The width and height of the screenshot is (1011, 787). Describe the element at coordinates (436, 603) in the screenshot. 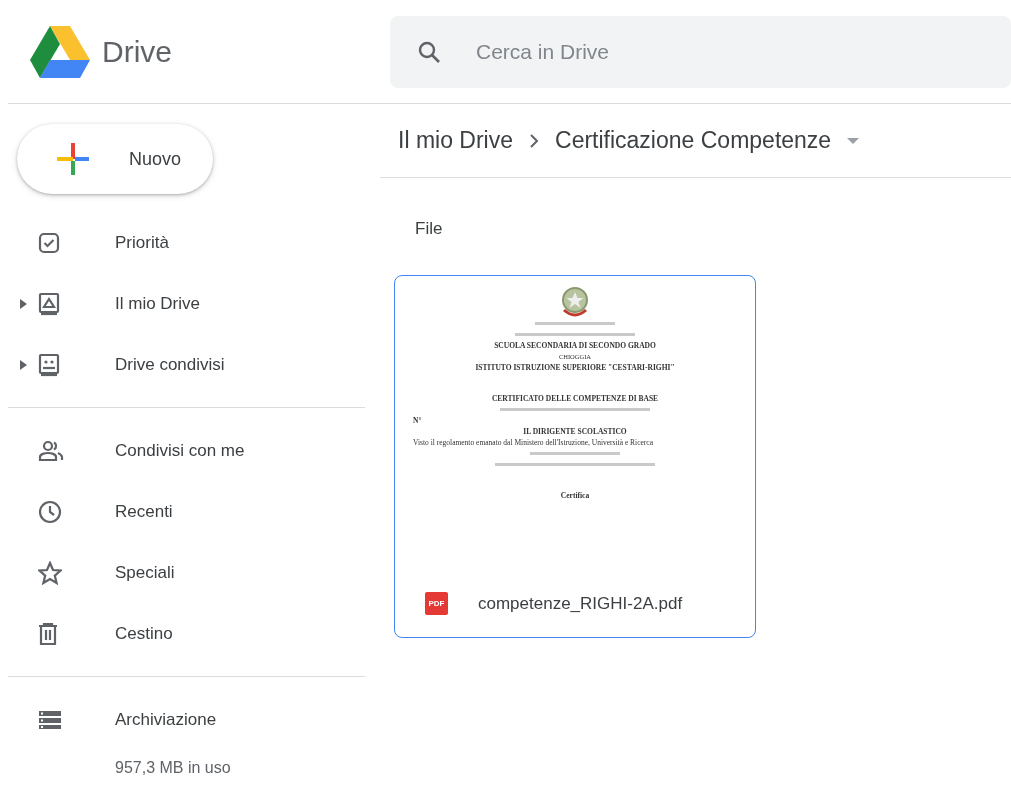

I see `pdf-file-icon: PDF` at that location.